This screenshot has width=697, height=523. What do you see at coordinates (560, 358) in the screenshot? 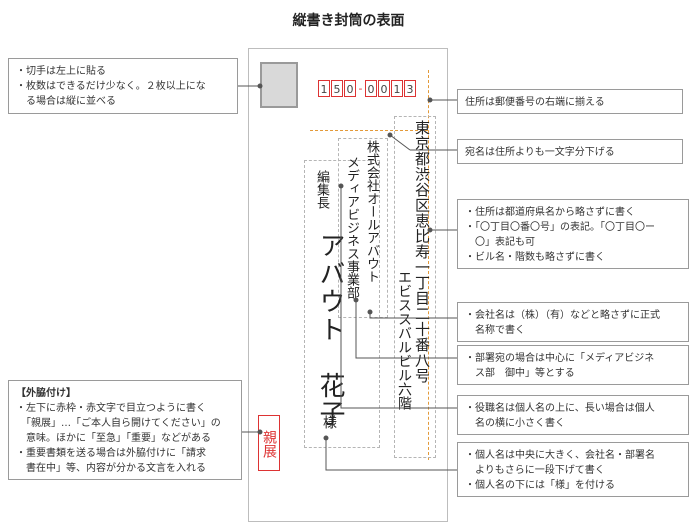
I see `note-line: ・部署宛の場合は中心に「メディアビジネ` at bounding box center [560, 358].